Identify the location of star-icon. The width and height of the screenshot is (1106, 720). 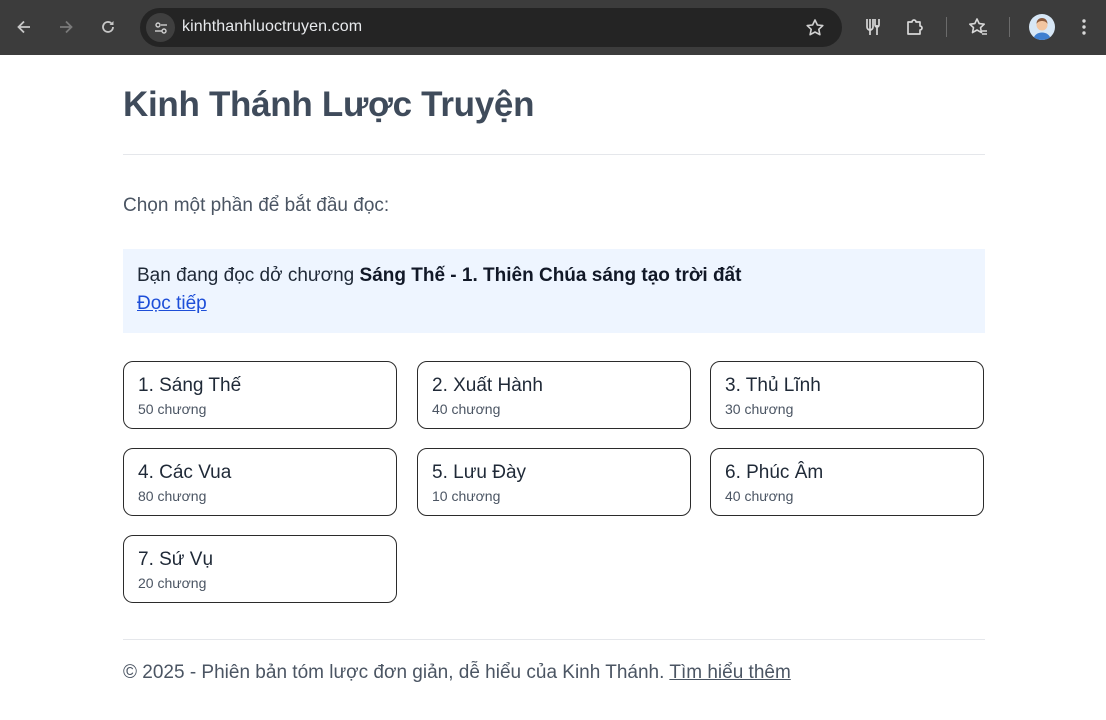
(815, 27).